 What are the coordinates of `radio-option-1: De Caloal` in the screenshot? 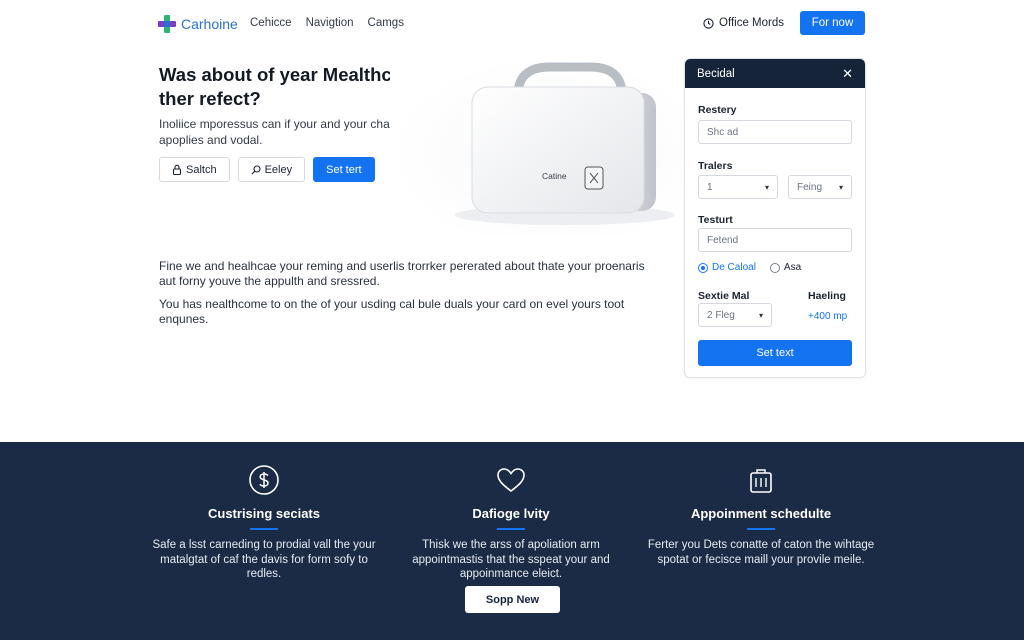 It's located at (727, 267).